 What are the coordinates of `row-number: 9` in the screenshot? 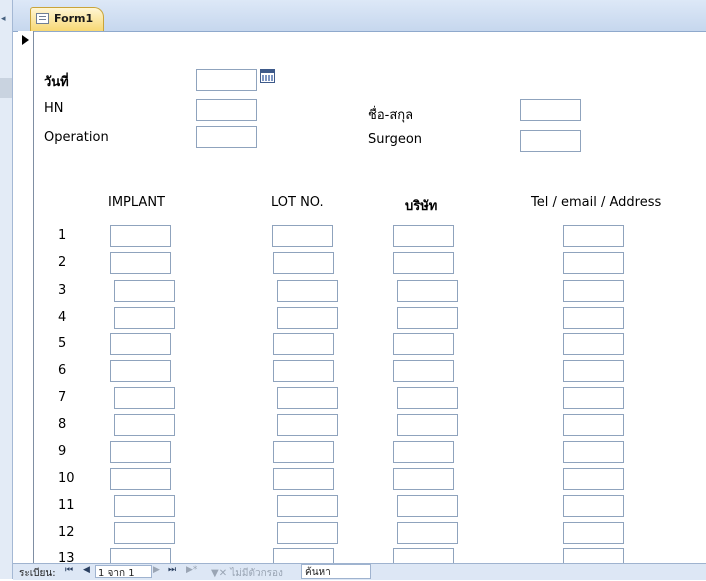 It's located at (62, 451).